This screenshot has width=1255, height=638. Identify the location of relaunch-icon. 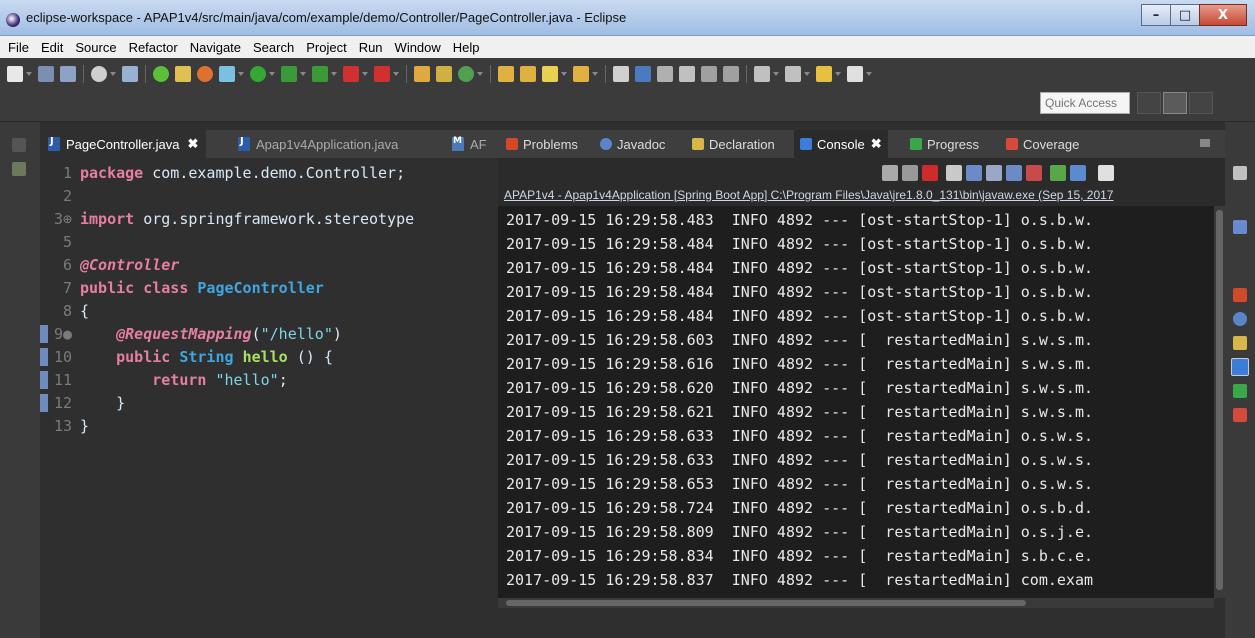
(205, 74).